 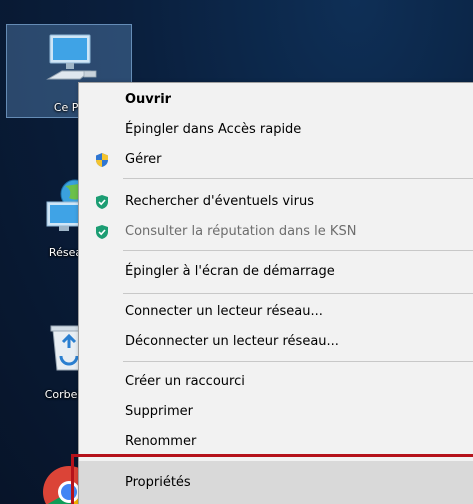 What do you see at coordinates (159, 411) in the screenshot?
I see `menu-item-label: Supprimer` at bounding box center [159, 411].